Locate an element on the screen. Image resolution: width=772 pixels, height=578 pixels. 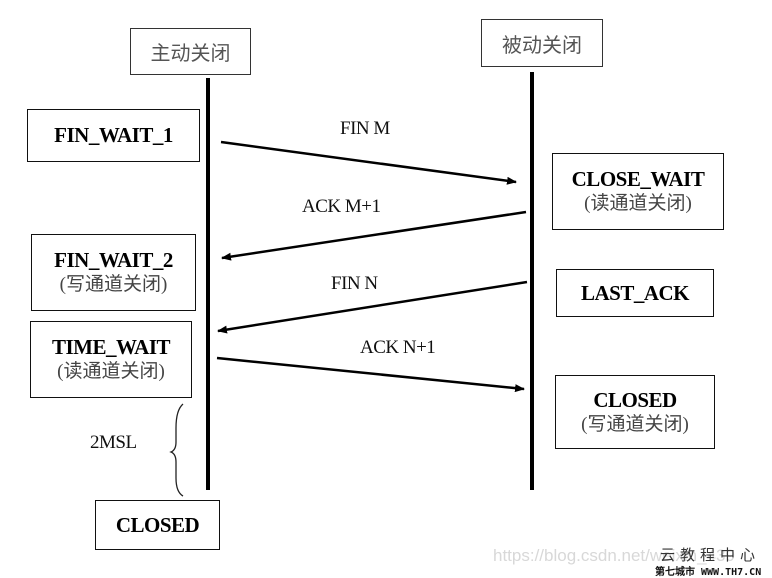
active-close-label: 主动关闭 is located at coordinates (190, 54).